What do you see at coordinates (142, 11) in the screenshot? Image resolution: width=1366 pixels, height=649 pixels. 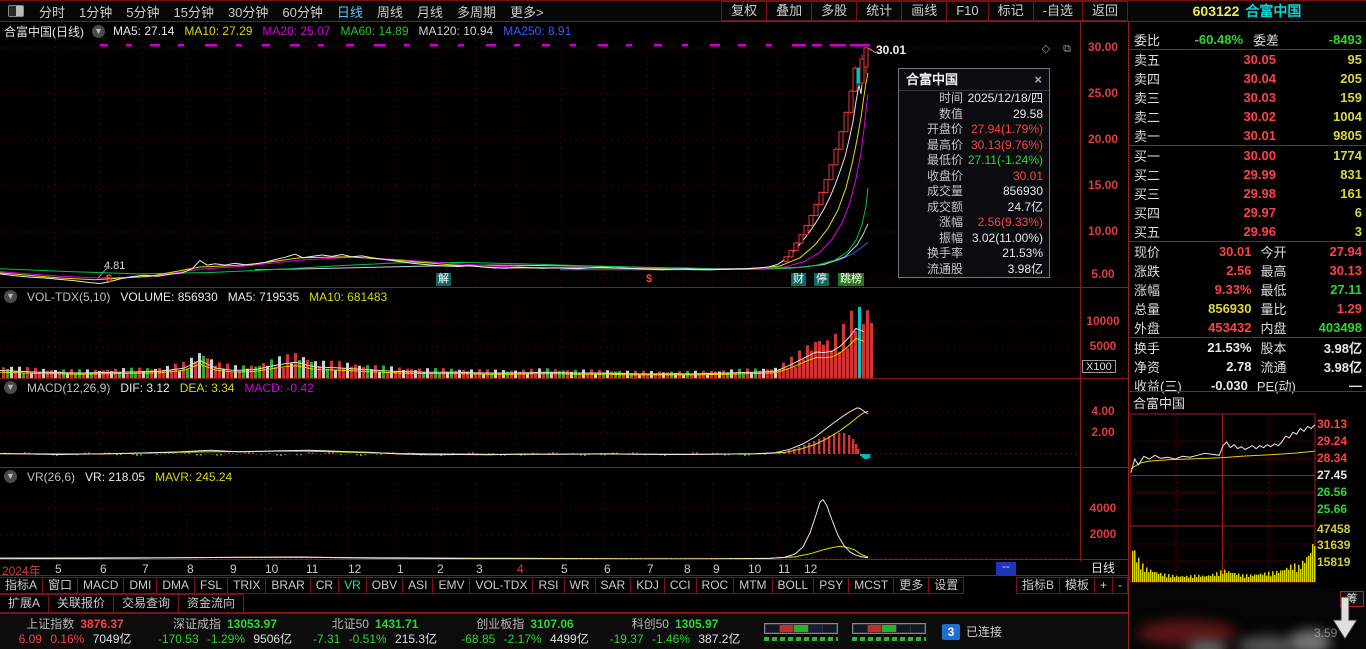 I see `period-menu-item: 5分钟` at bounding box center [142, 11].